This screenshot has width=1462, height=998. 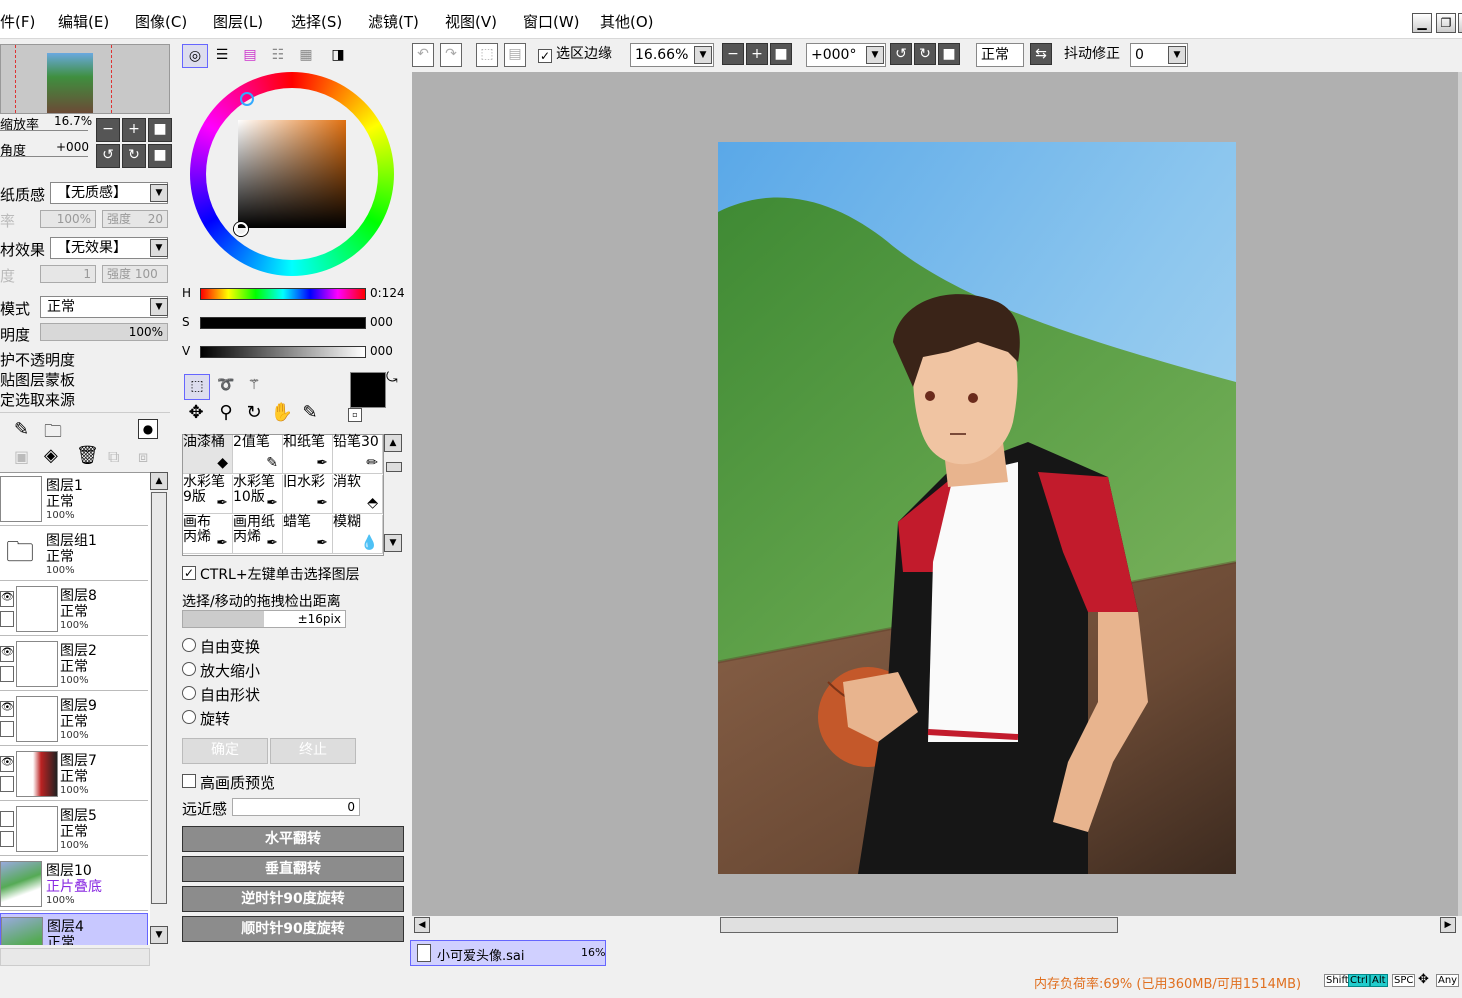 I want to click on zoom-slider, so click(x=44, y=130).